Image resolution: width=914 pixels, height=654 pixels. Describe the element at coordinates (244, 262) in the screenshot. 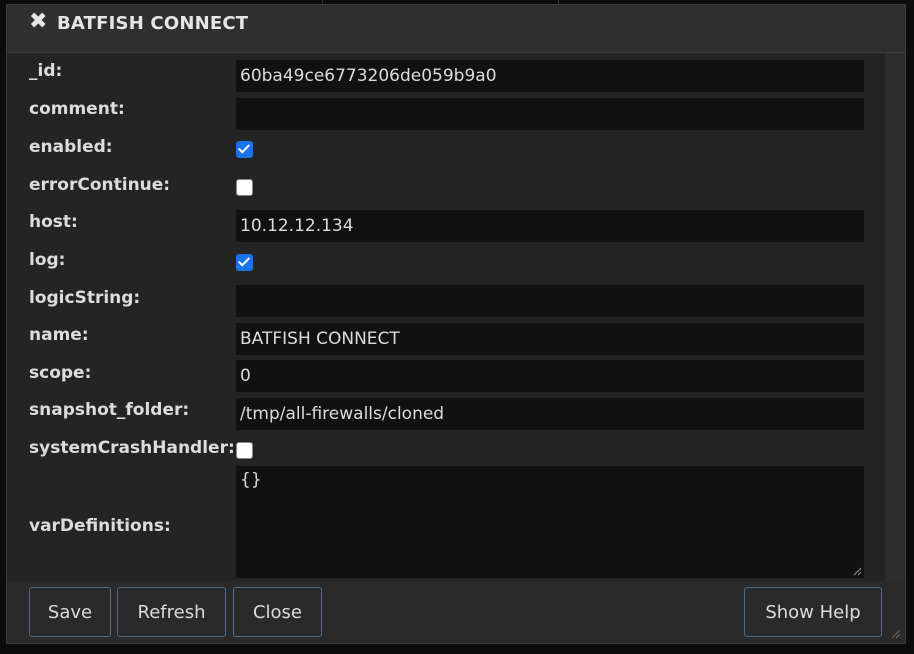

I see `log-checkbox` at that location.